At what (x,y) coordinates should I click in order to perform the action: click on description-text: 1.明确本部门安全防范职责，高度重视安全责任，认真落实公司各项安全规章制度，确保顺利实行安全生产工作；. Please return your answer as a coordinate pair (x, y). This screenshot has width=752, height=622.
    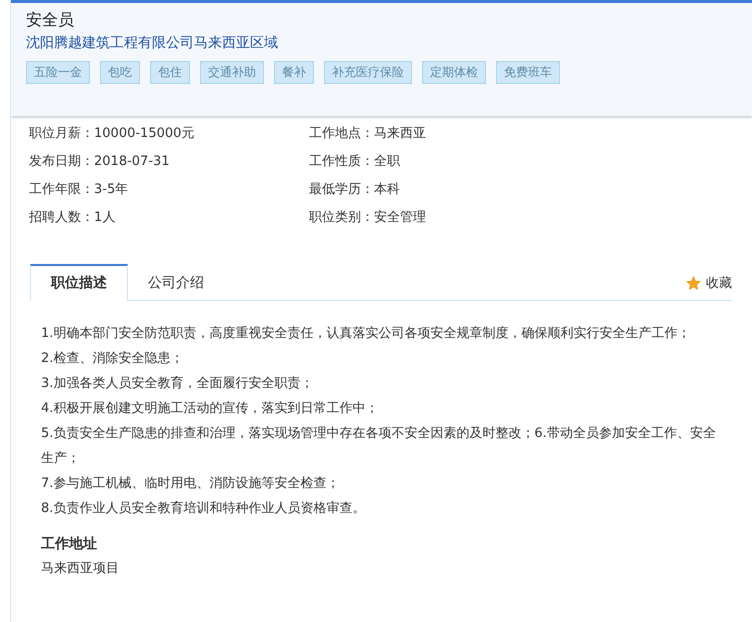
    Looking at the image, I should click on (366, 334).